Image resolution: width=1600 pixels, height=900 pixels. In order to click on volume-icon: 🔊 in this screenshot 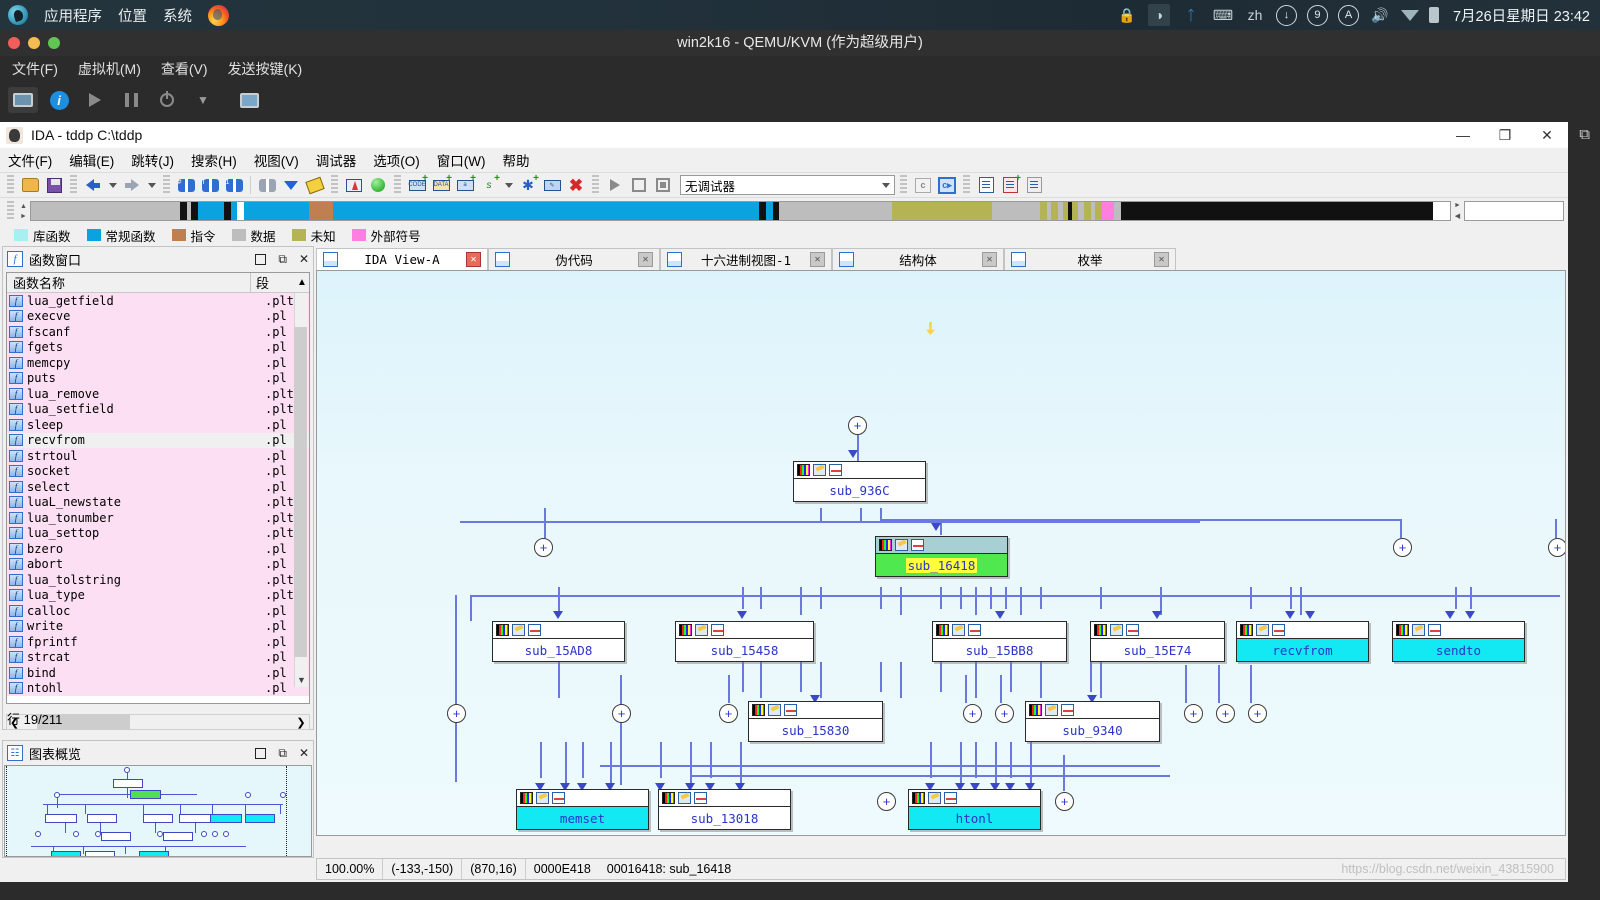, I will do `click(1380, 15)`.